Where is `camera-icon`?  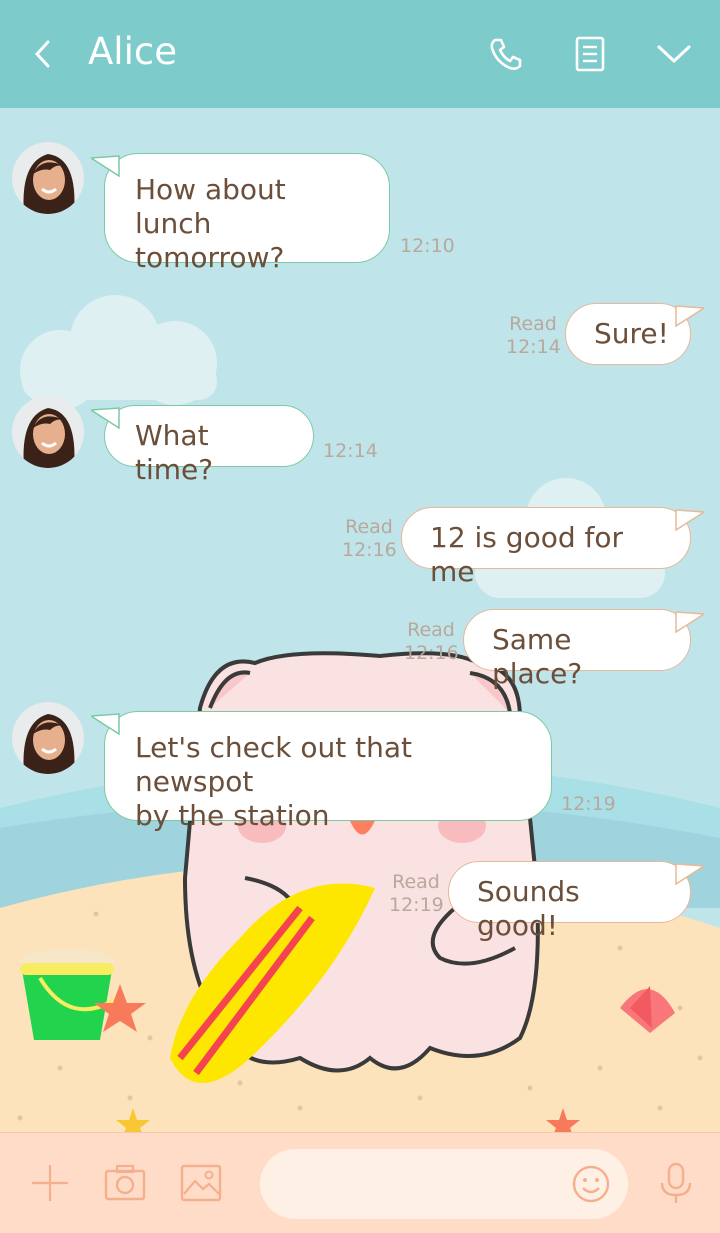 camera-icon is located at coordinates (125, 1183).